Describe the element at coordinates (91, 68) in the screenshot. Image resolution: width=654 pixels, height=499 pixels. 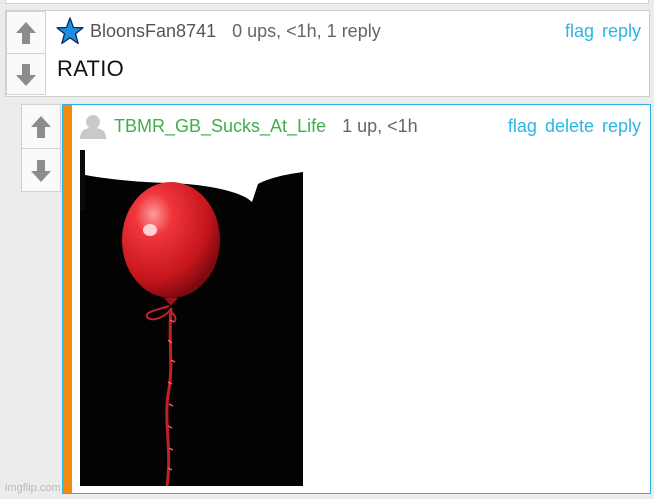
I see `comment-body: RATIO` at that location.